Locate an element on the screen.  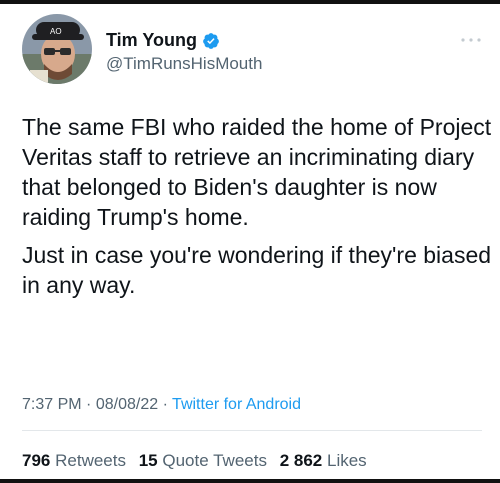
retweets-stat: 796 Retweets is located at coordinates (74, 460).